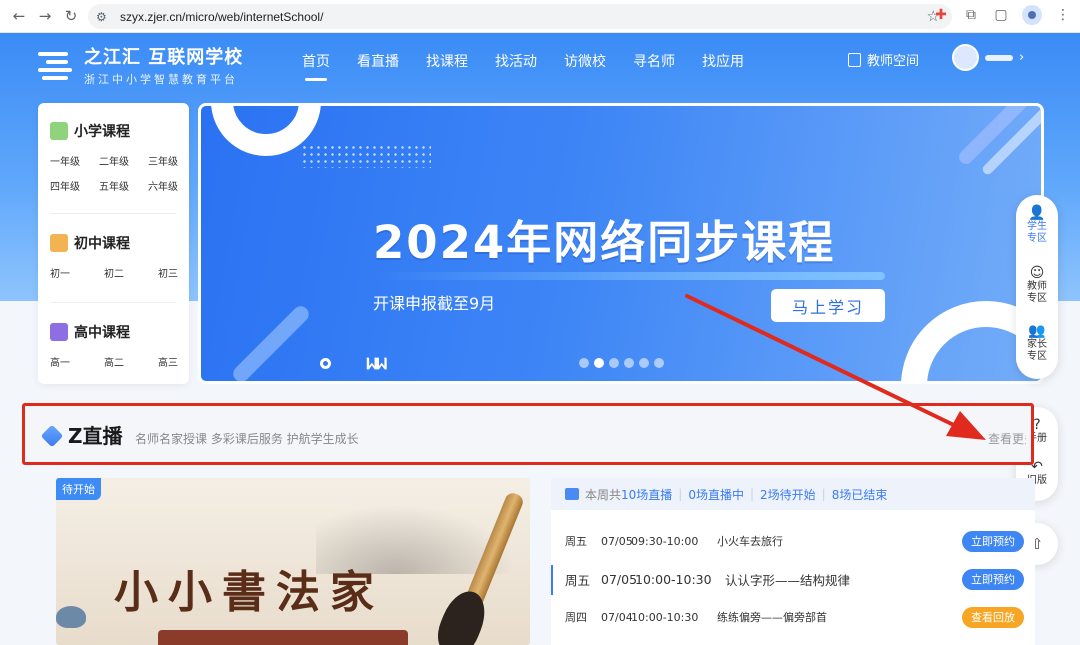 This screenshot has width=1080, height=645. I want to click on main-nav: 首页 看直播 找课程 找活动 访微校 寻名师 找应用, so click(523, 66).